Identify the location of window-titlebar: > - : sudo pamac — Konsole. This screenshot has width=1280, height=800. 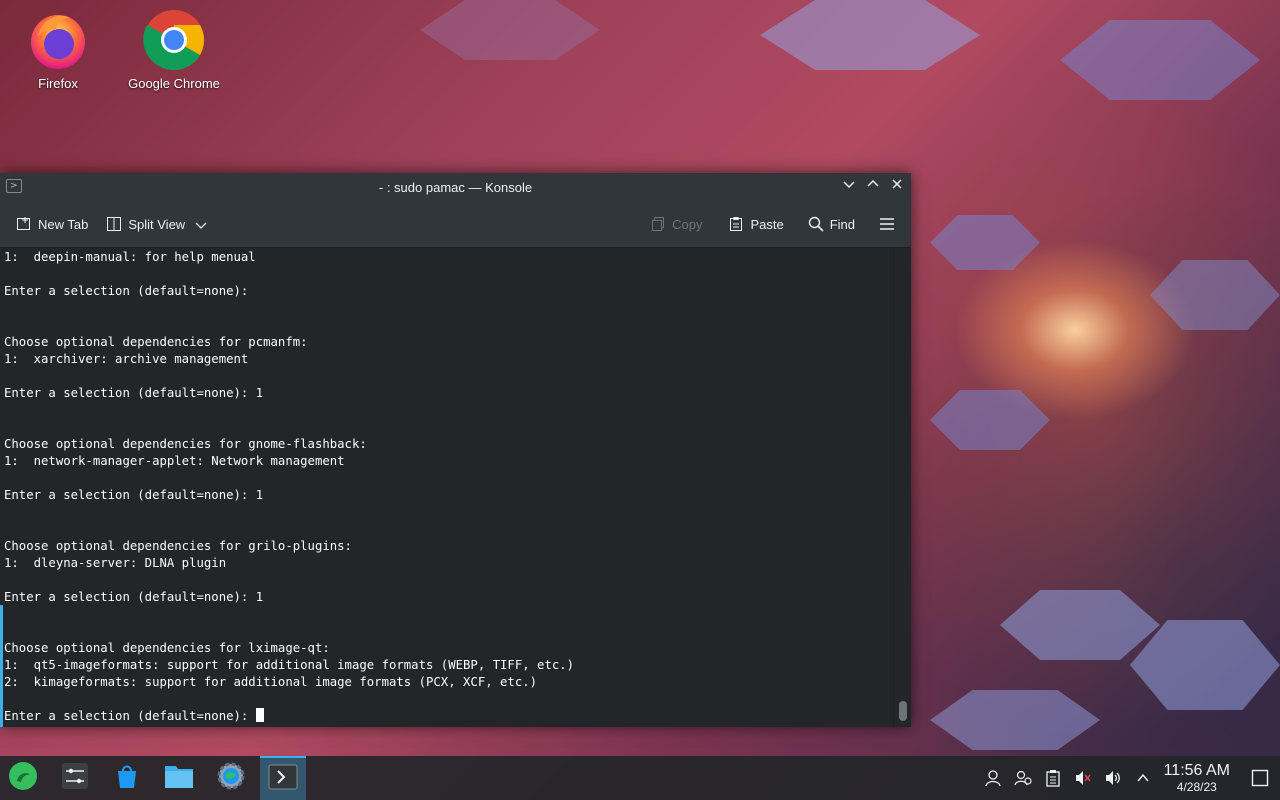
(455, 187).